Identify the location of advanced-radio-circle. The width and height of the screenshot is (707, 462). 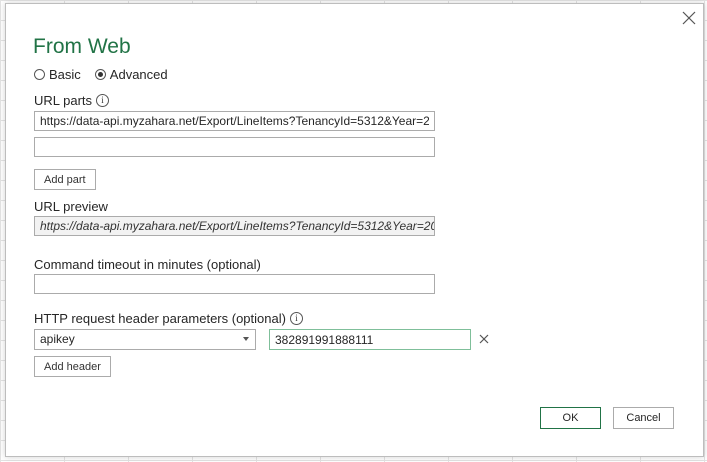
(100, 74).